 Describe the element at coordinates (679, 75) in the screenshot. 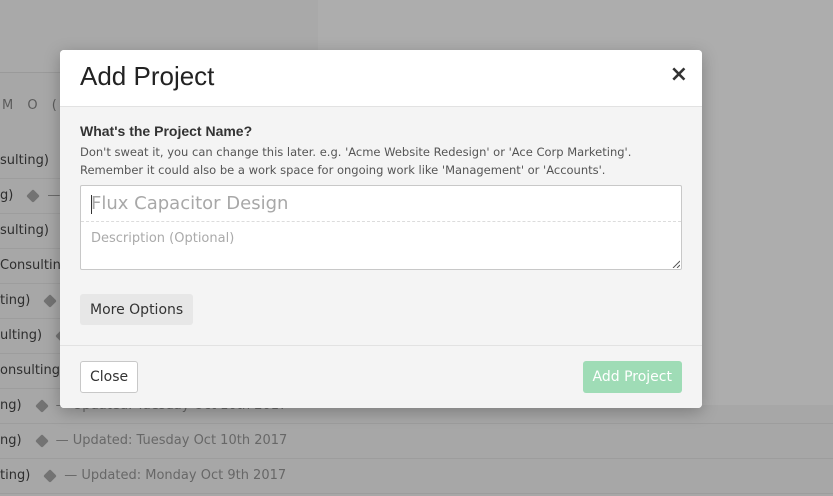

I see `close-icon: ×` at that location.